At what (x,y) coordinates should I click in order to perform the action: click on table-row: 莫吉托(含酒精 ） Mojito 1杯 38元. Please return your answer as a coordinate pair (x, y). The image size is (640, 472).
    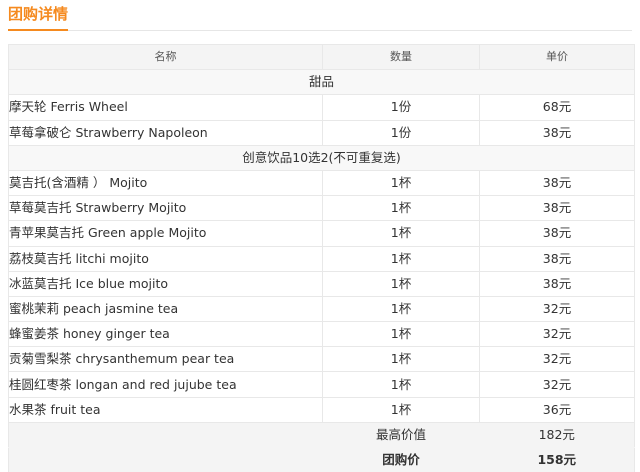
    Looking at the image, I should click on (321, 183).